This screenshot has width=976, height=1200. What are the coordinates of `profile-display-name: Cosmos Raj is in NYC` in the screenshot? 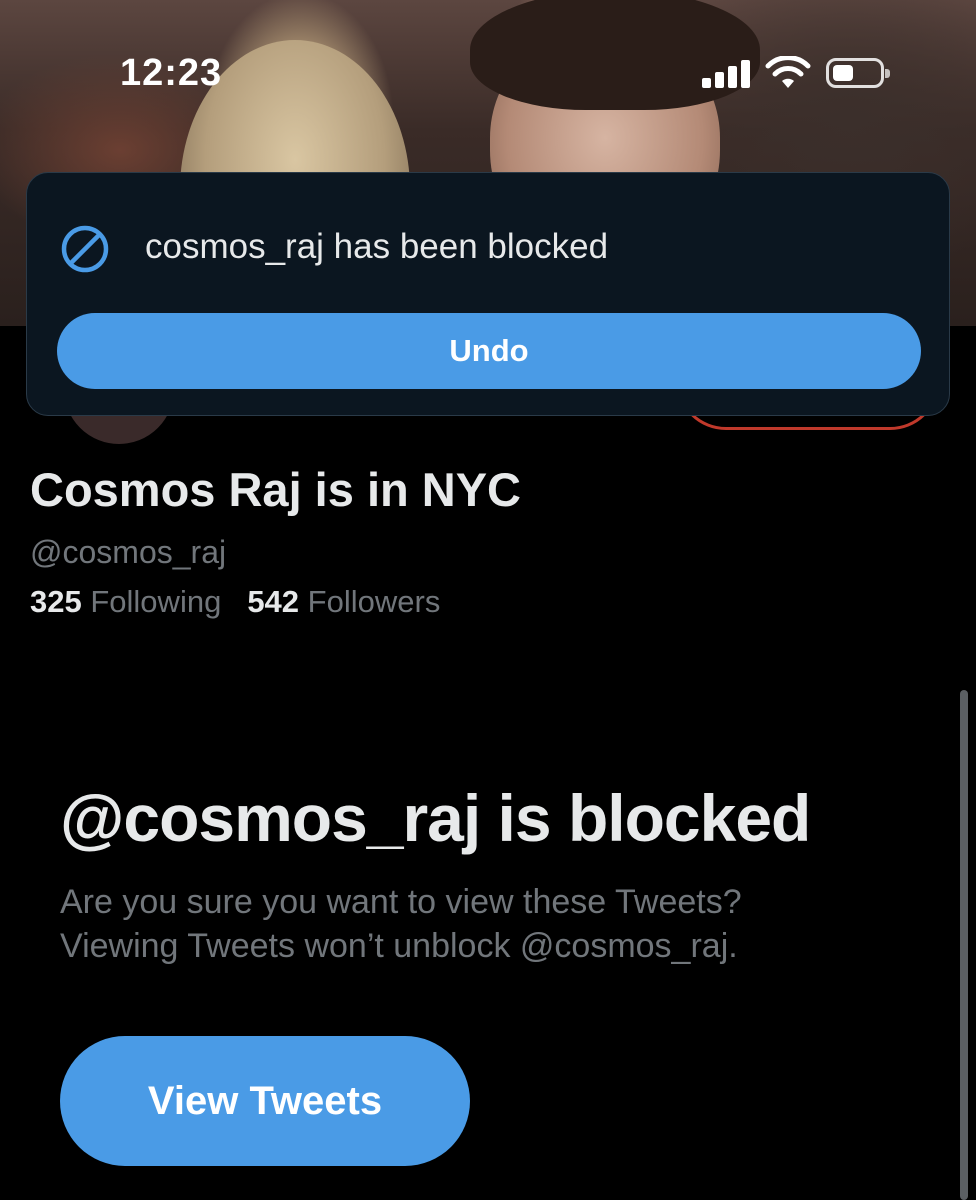 It's located at (275, 489).